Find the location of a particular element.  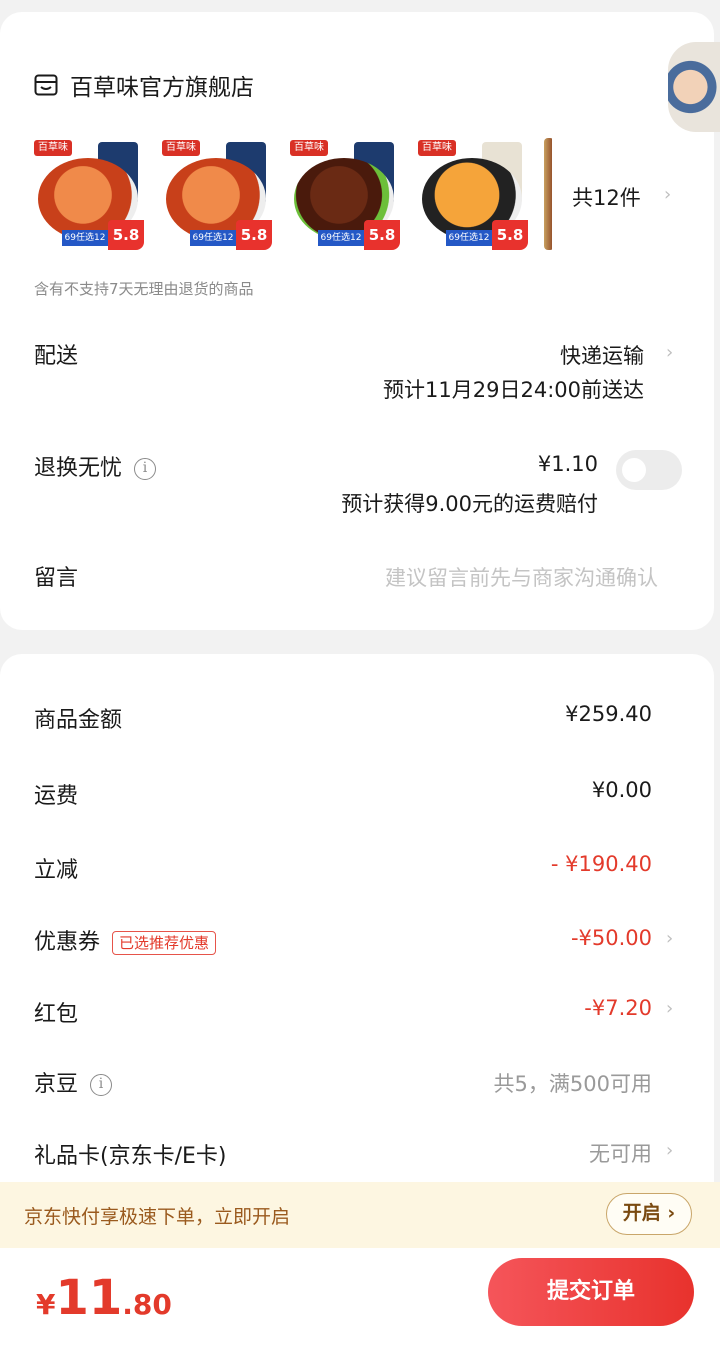

delivery-method: 快递运输 is located at coordinates (602, 355).